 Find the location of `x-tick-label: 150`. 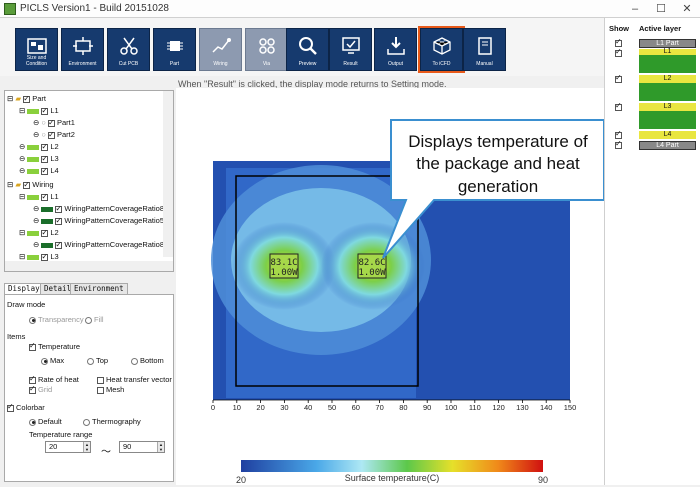

x-tick-label: 150 is located at coordinates (570, 407).